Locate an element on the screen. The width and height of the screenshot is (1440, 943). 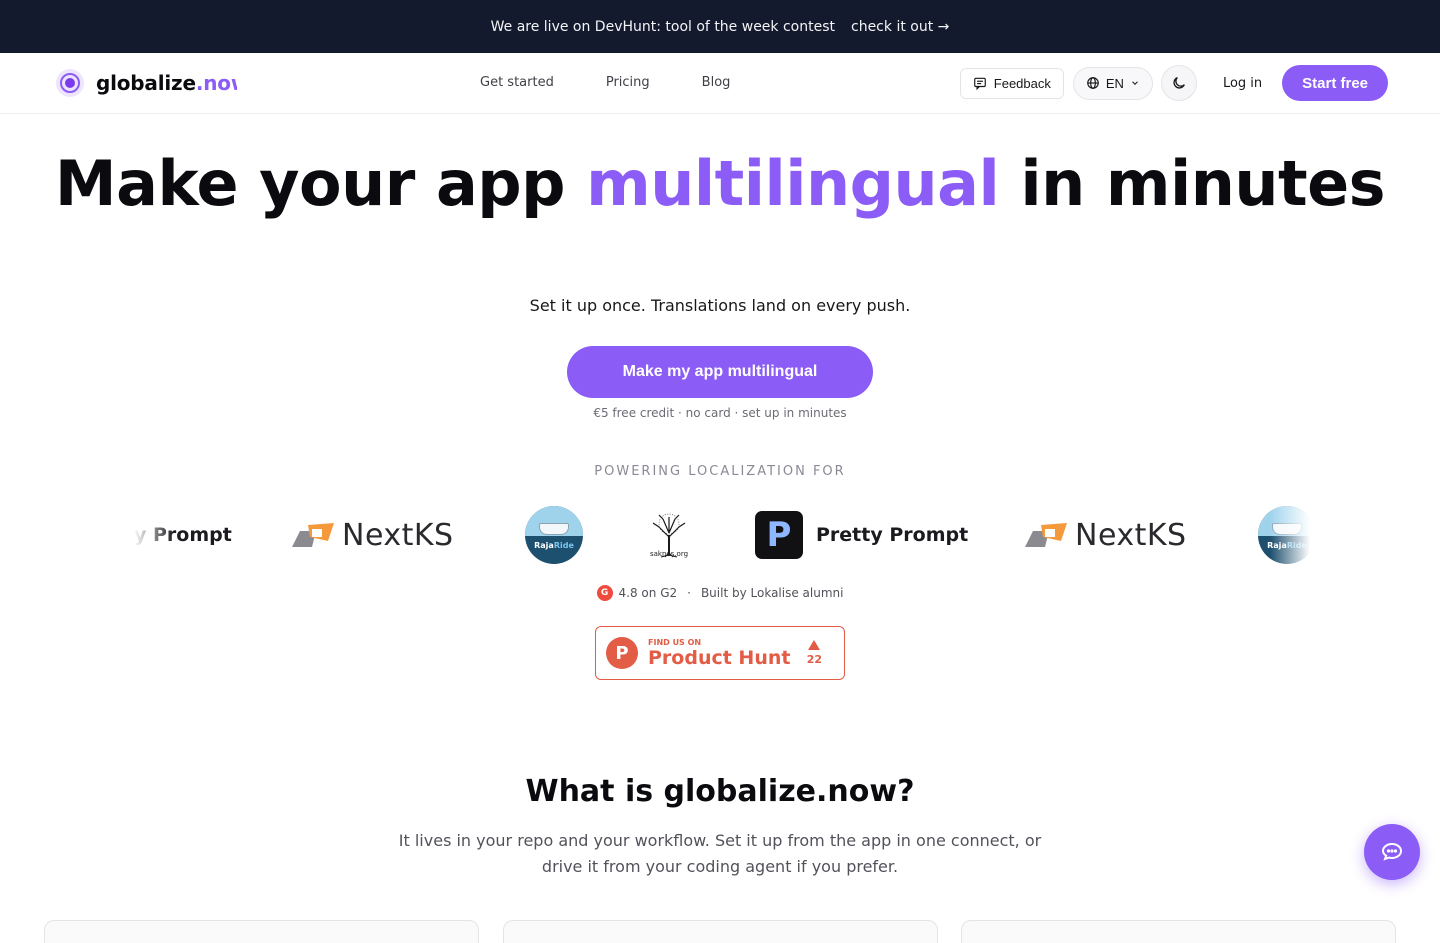
nav-actions: Feedback EN Log in Start free is located at coordinates (1173, 83).